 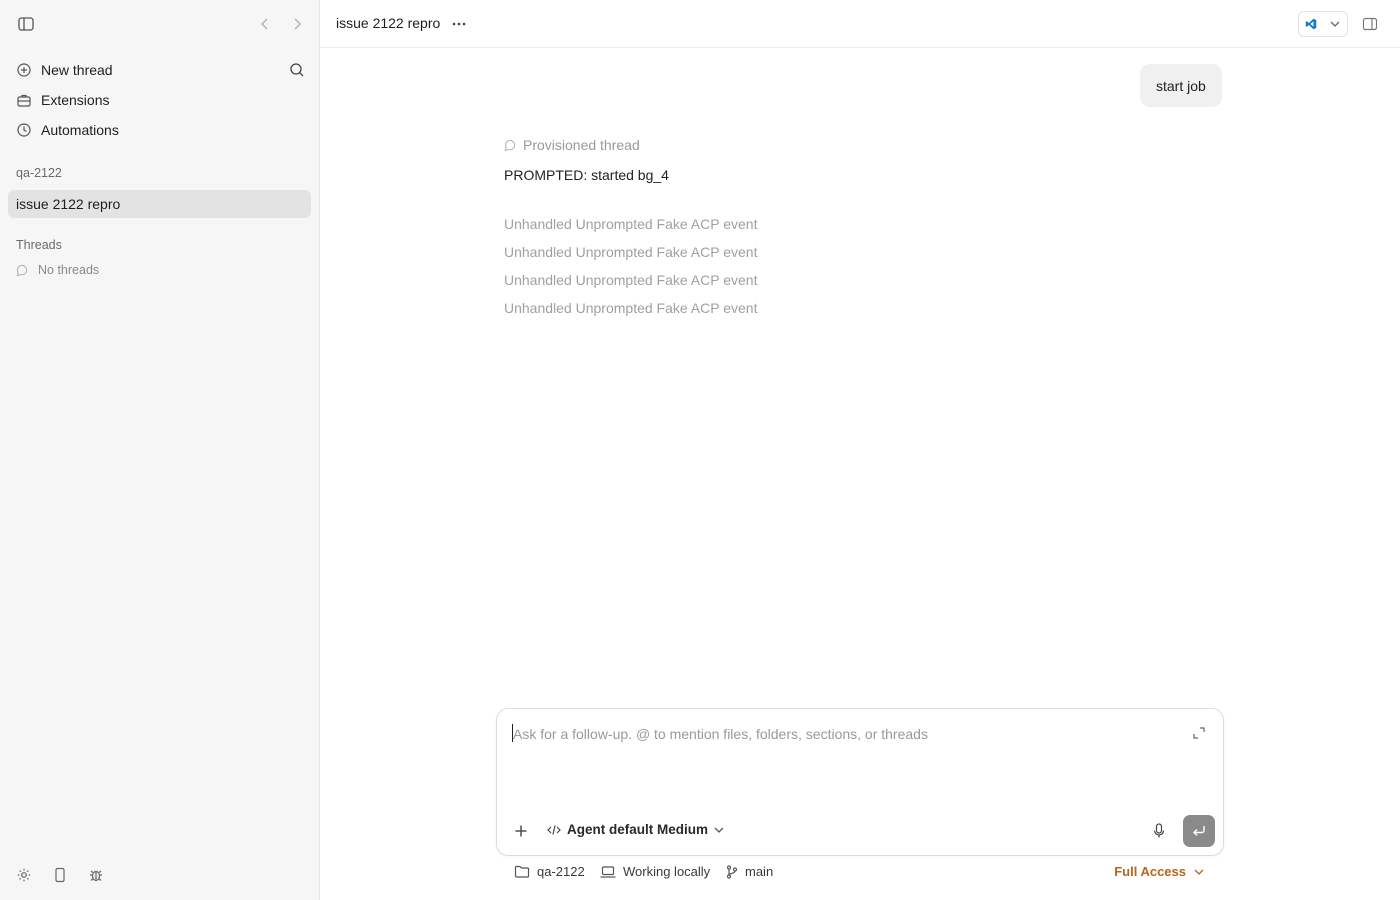 I want to click on git-branch-icon, so click(x=732, y=871).